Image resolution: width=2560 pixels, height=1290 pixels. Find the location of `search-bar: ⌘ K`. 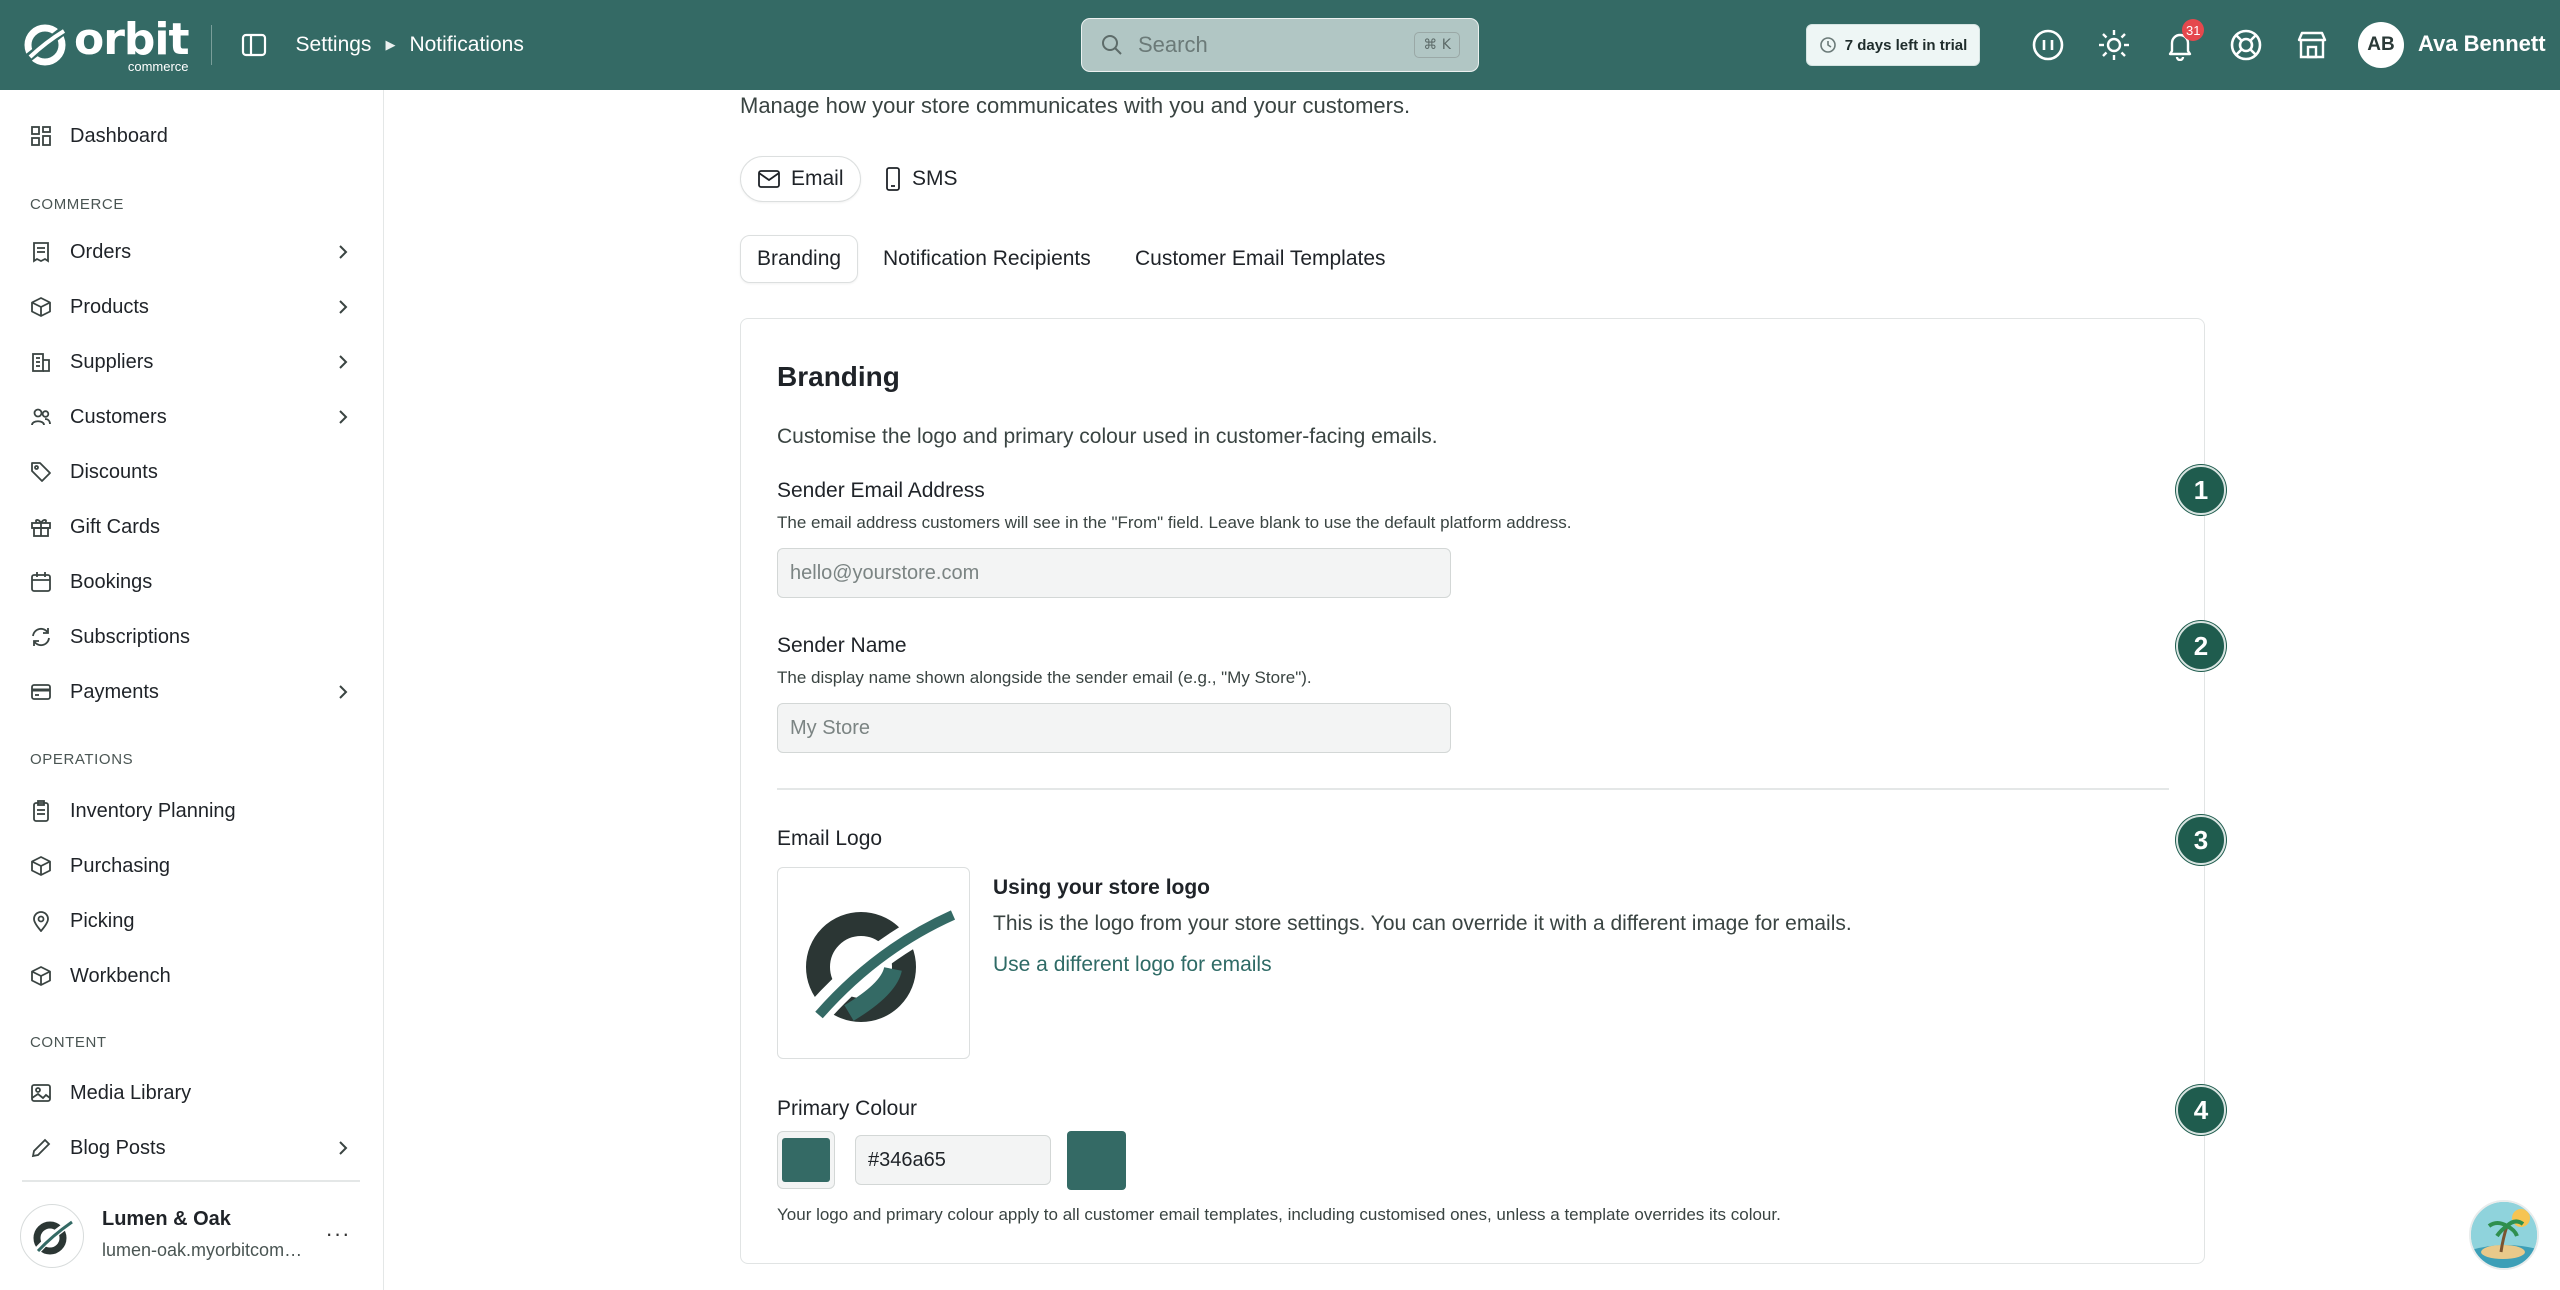

search-bar: ⌘ K is located at coordinates (1280, 45).